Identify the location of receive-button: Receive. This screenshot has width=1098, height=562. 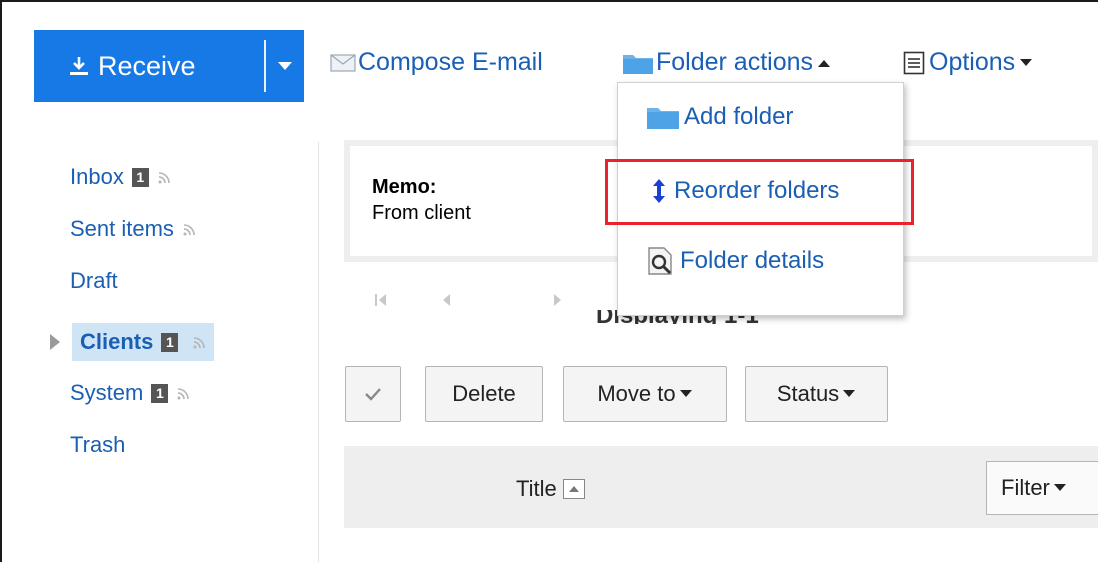
(149, 66).